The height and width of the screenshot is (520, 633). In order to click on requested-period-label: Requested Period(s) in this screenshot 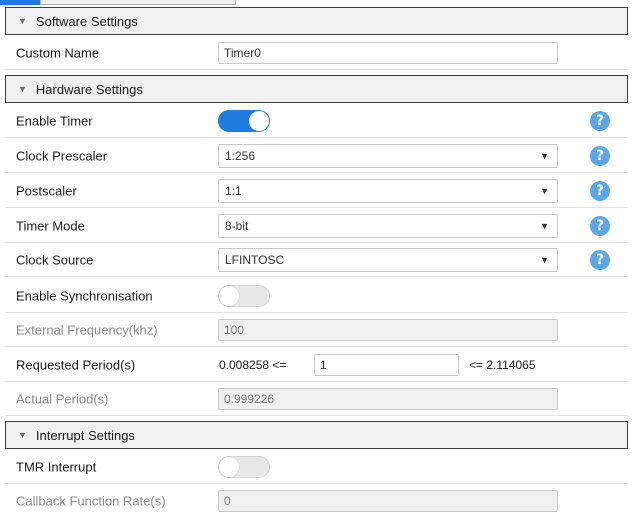, I will do `click(76, 365)`.